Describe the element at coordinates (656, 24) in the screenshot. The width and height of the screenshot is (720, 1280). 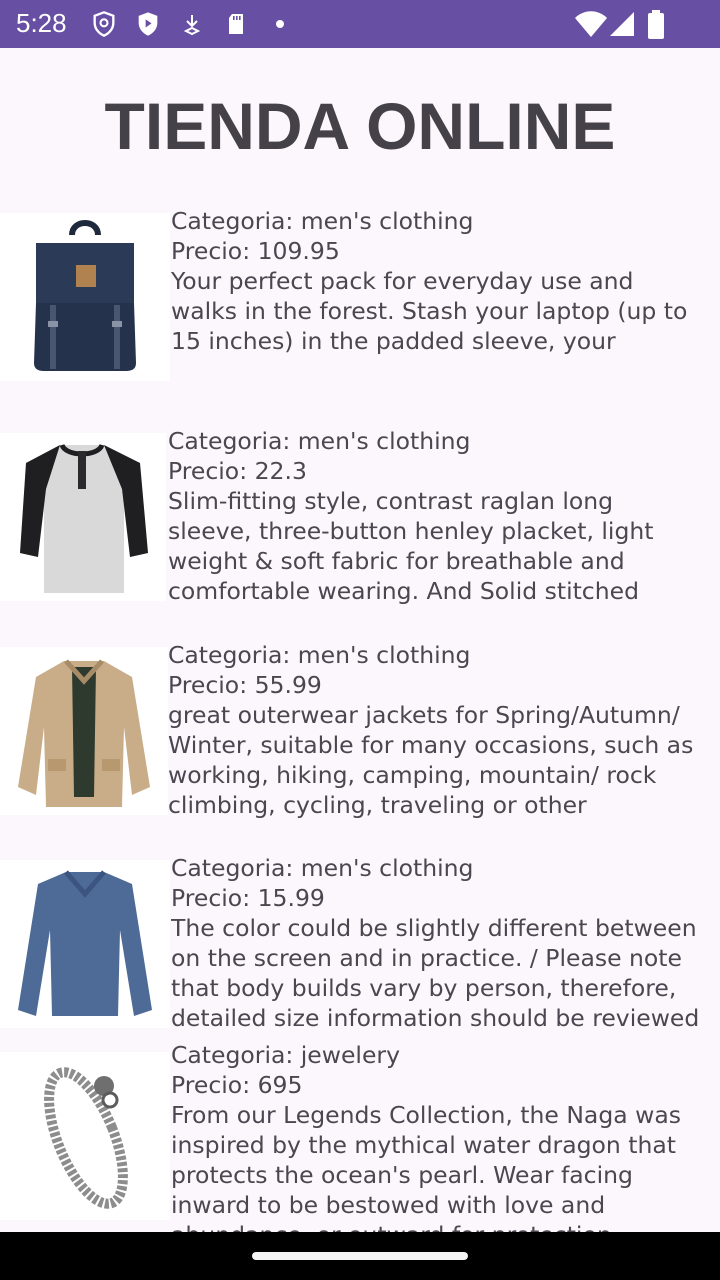
I see `battery-icon` at that location.